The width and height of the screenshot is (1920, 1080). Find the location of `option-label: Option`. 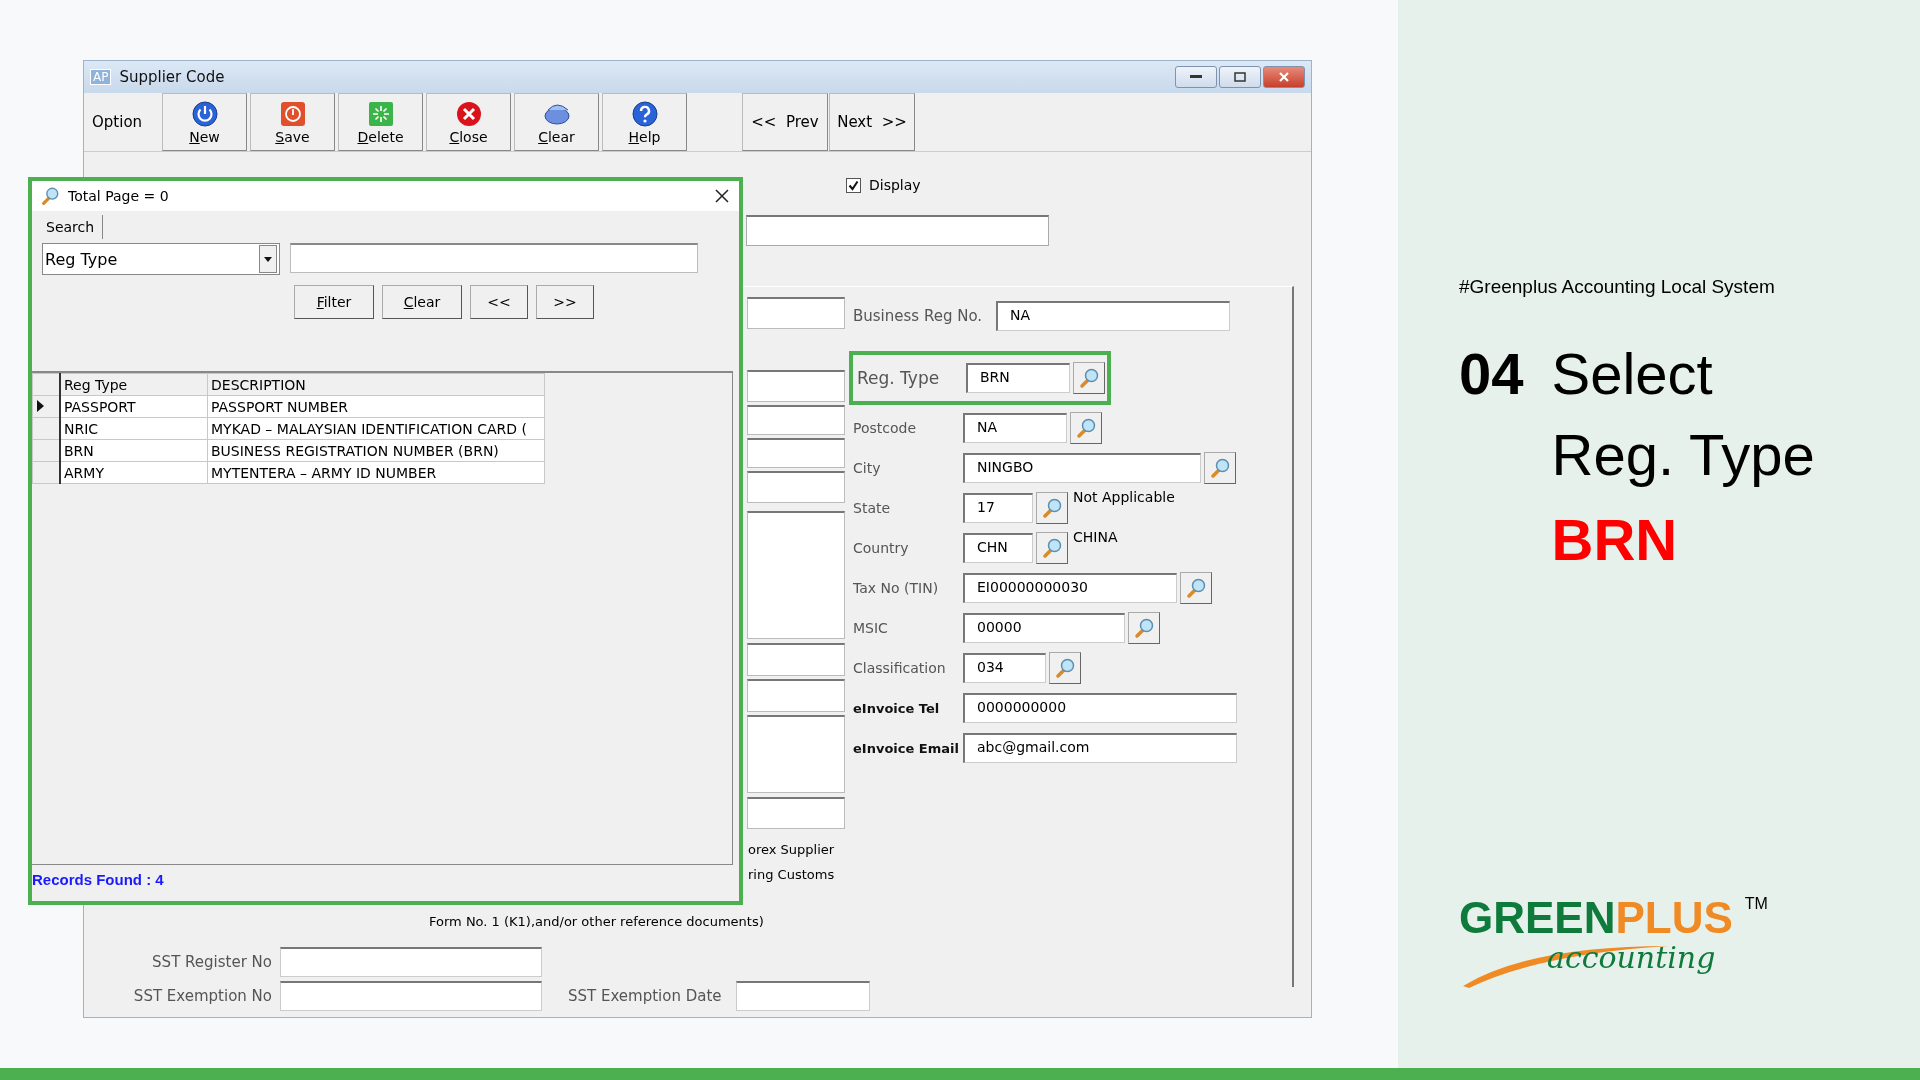

option-label: Option is located at coordinates (118, 122).